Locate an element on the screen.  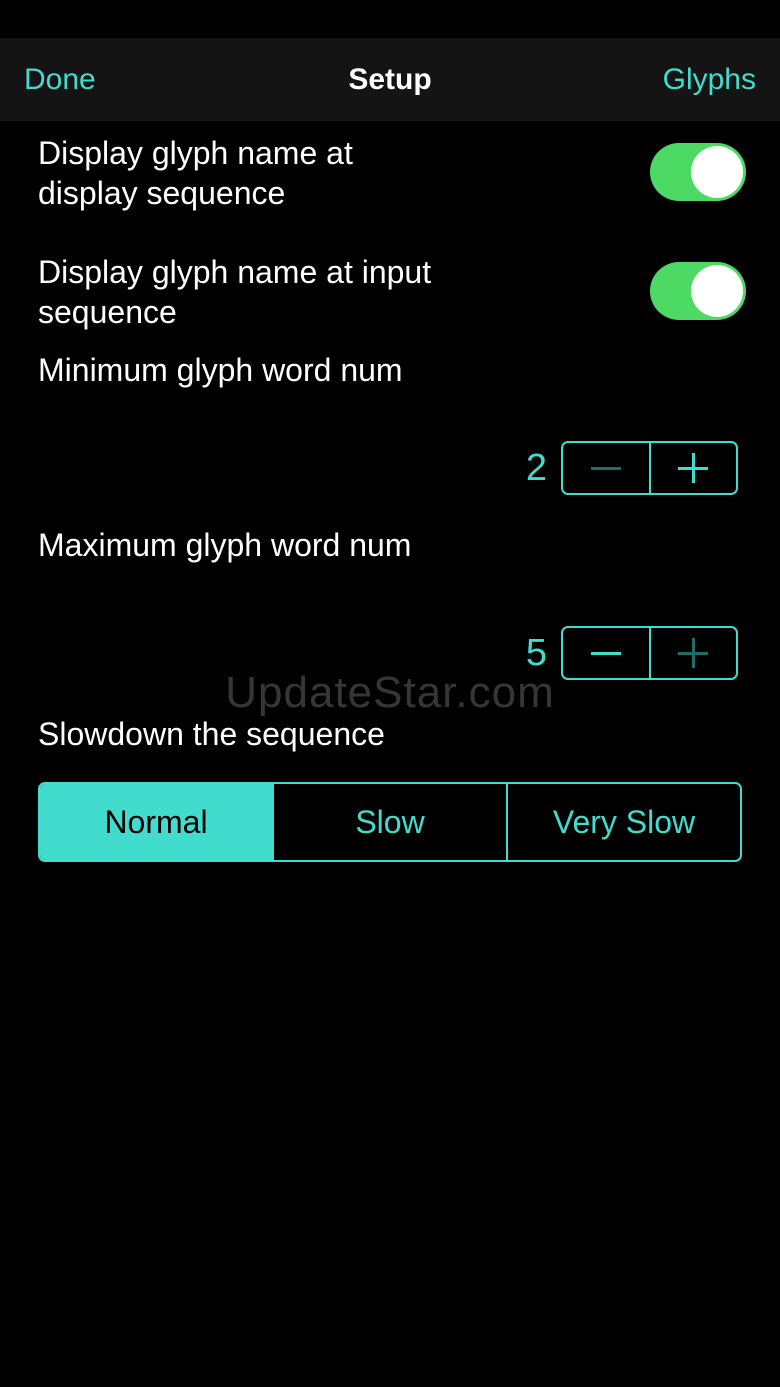
input-sequence-toggle is located at coordinates (698, 291).